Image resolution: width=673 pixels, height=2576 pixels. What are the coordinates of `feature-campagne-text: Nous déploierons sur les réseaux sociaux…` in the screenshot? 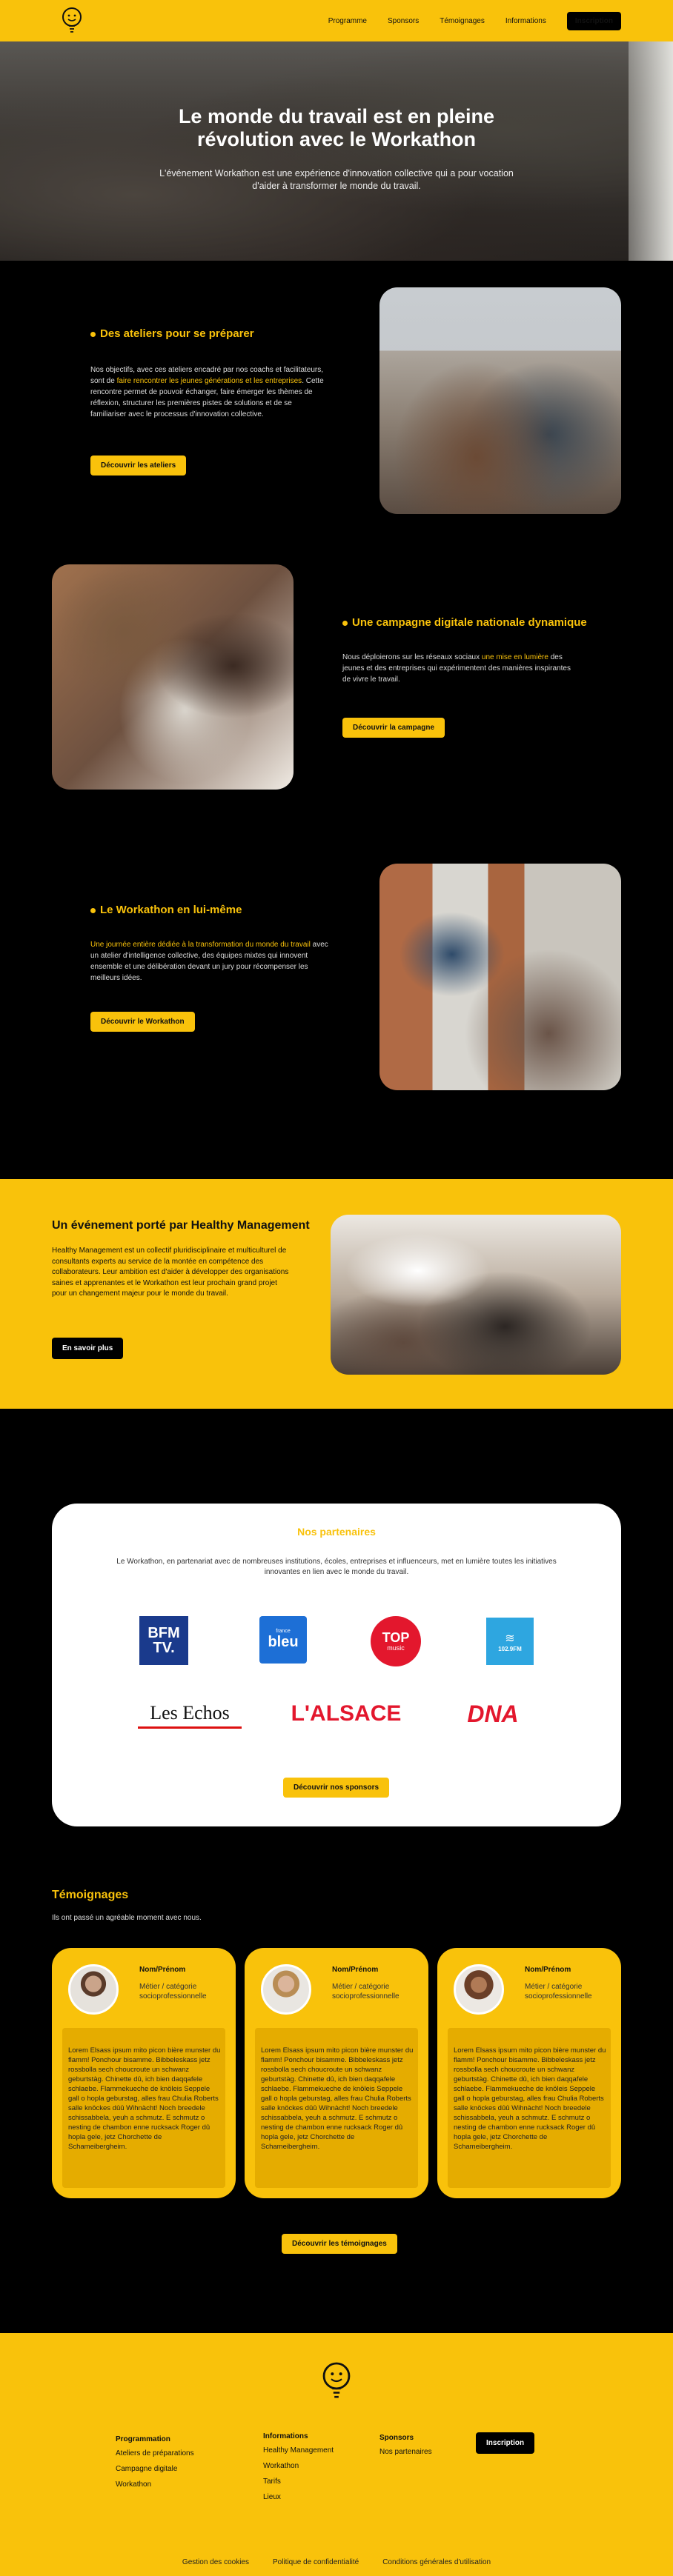 It's located at (460, 668).